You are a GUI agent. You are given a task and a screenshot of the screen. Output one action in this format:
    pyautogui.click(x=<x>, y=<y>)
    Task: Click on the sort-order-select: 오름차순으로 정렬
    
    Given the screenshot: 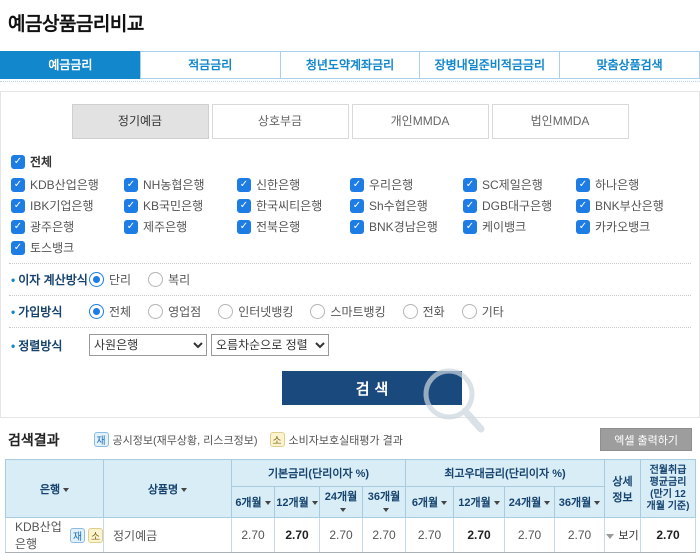 What is the action you would take?
    pyautogui.click(x=270, y=345)
    